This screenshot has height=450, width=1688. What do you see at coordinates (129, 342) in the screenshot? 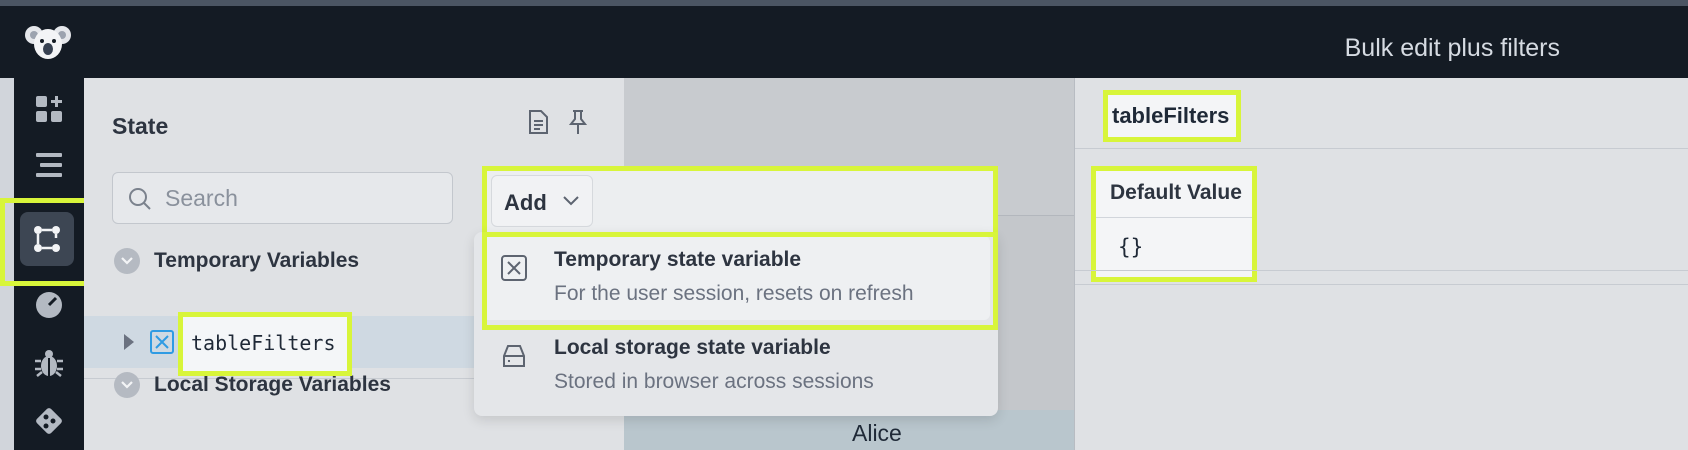
I see `expand-caret-icon` at bounding box center [129, 342].